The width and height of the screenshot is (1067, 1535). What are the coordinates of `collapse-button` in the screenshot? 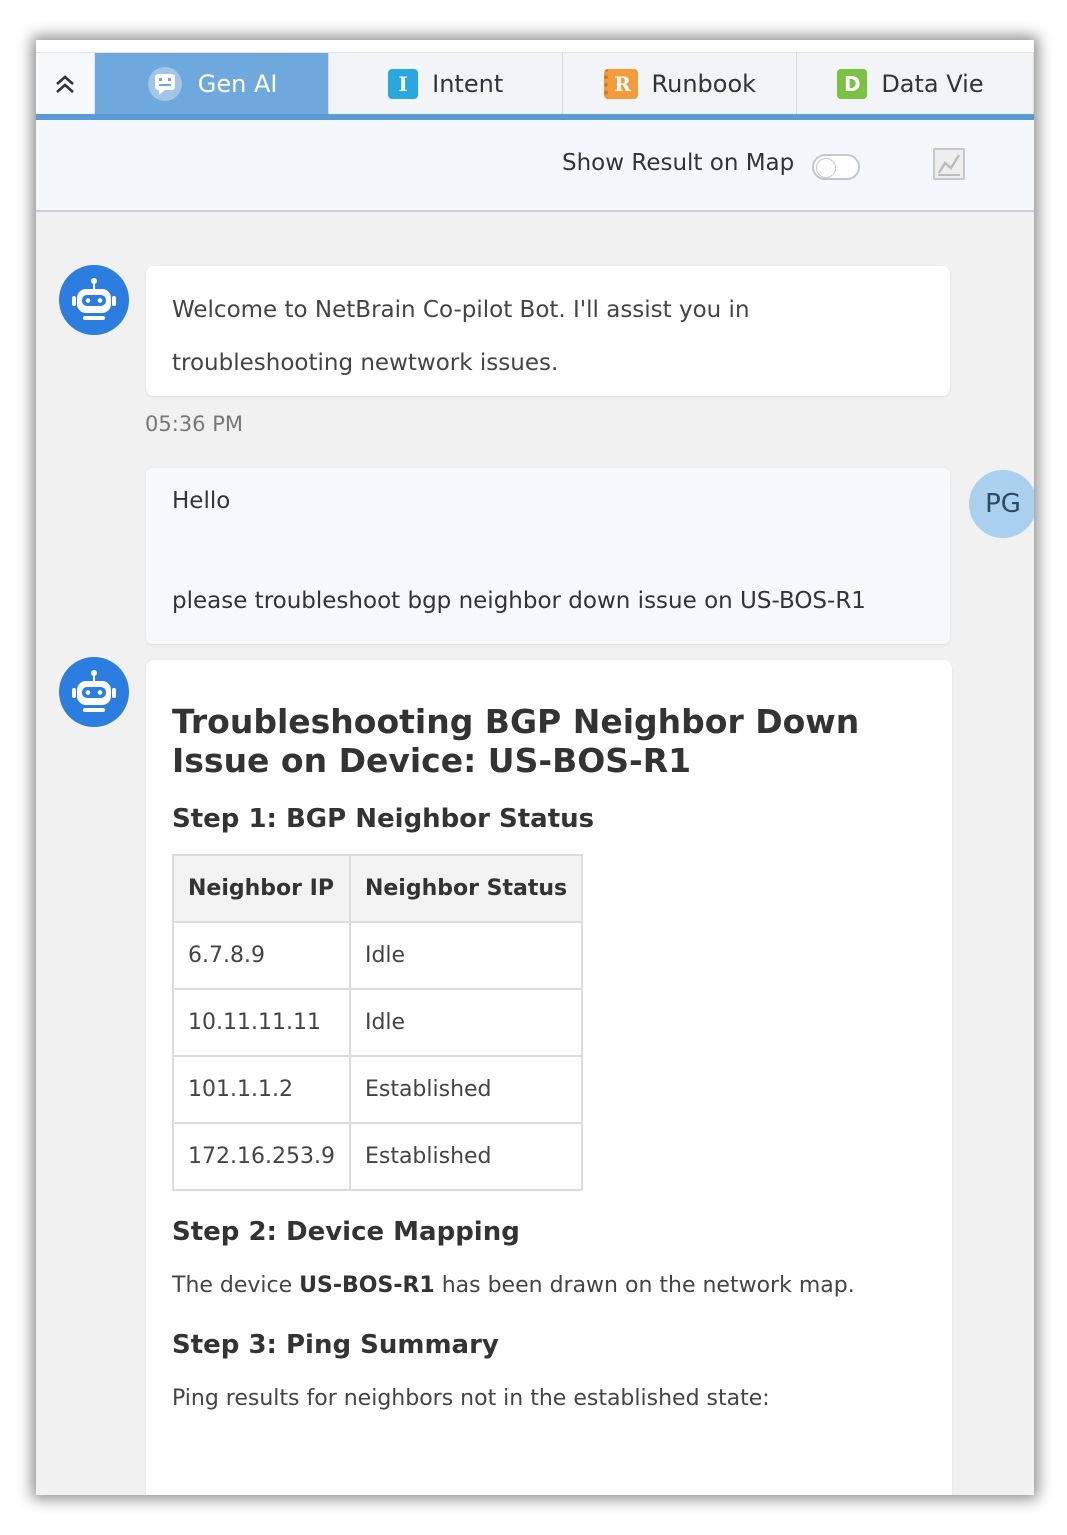 It's located at (66, 84).